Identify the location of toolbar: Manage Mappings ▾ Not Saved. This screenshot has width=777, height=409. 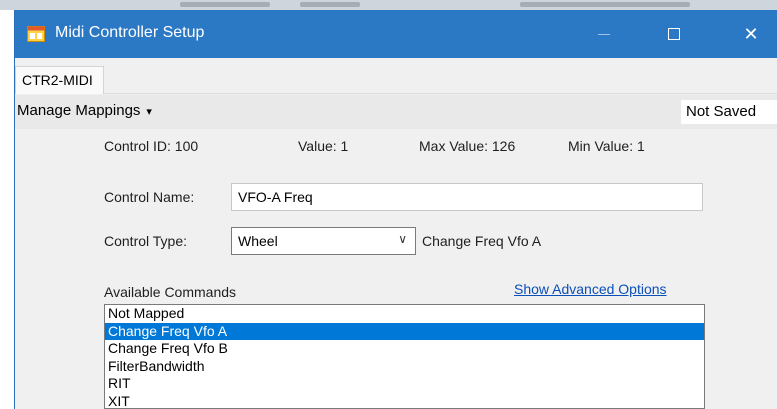
(396, 112).